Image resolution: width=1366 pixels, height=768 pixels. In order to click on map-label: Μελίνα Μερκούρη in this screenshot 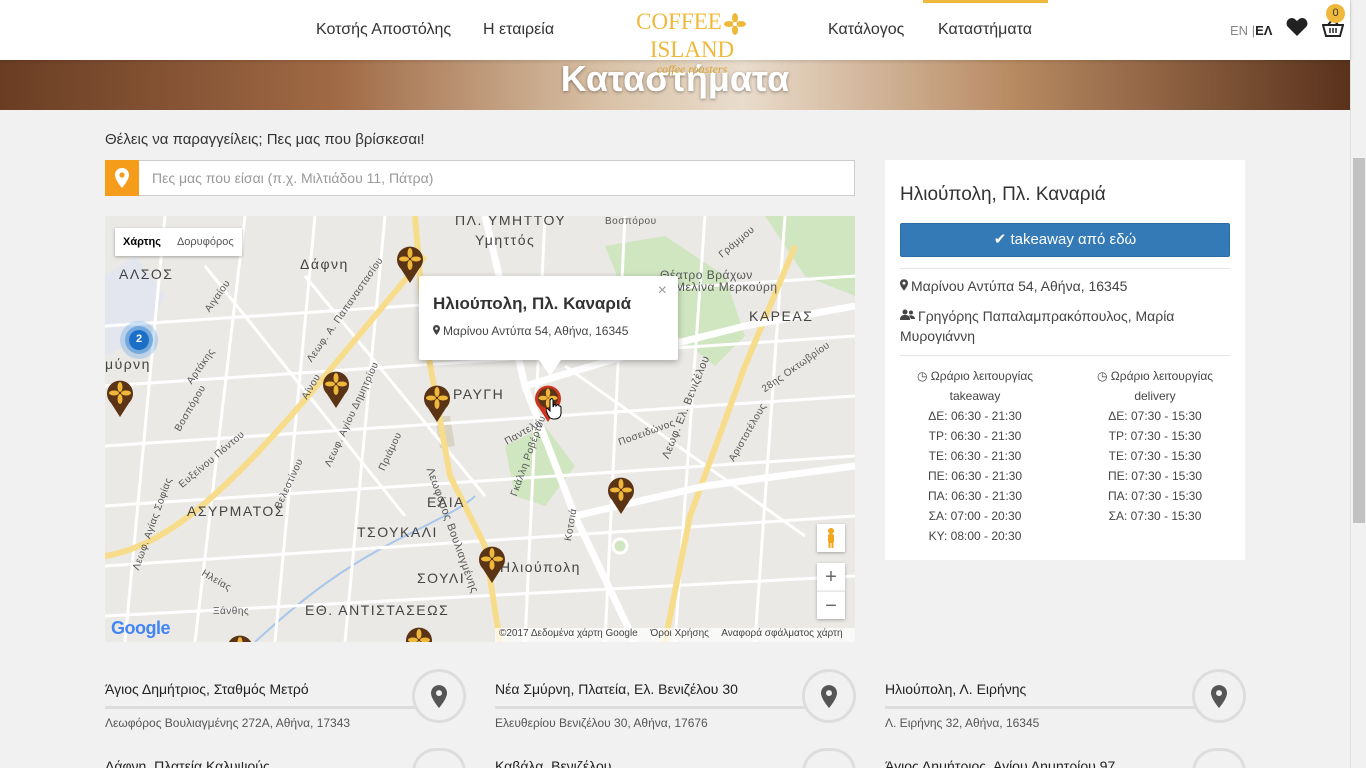, I will do `click(726, 287)`.